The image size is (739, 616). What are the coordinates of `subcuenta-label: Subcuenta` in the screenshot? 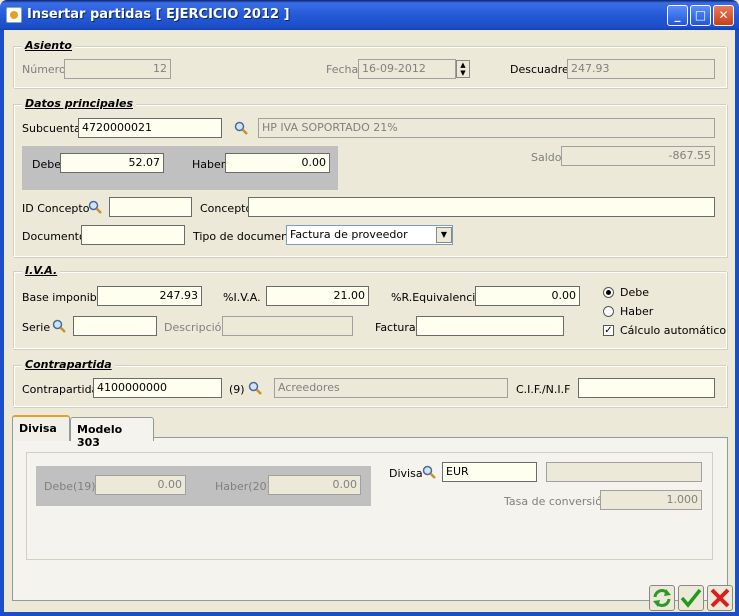 It's located at (51, 128).